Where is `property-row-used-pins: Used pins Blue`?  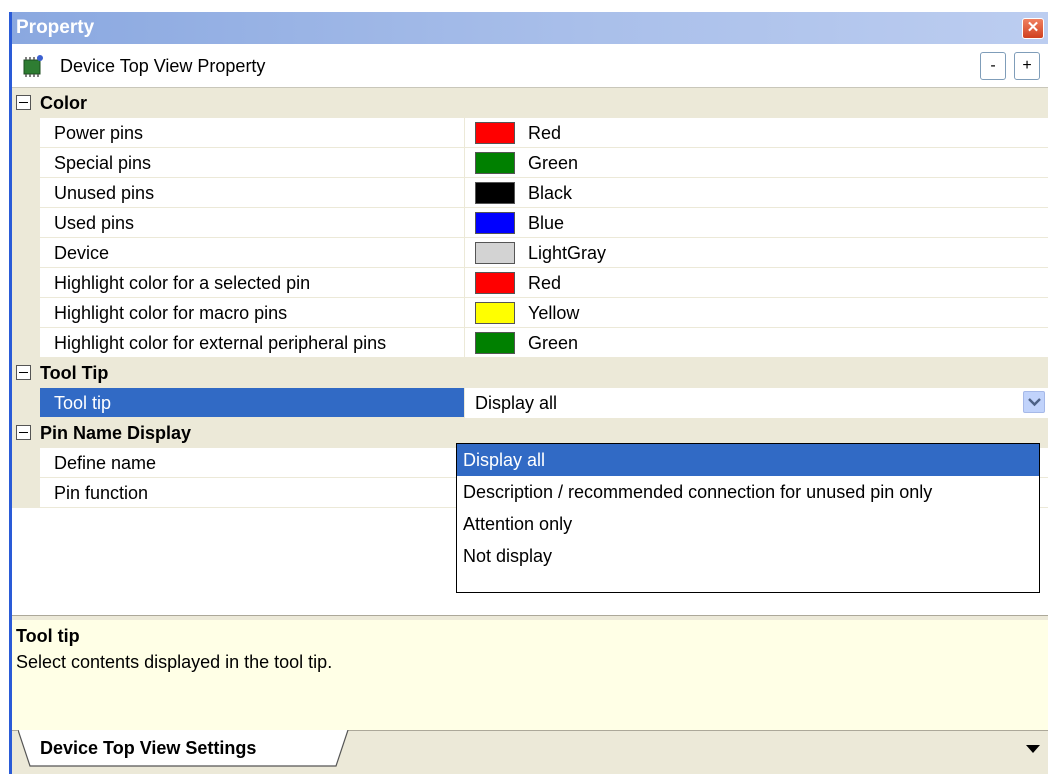
property-row-used-pins: Used pins Blue is located at coordinates (530, 223).